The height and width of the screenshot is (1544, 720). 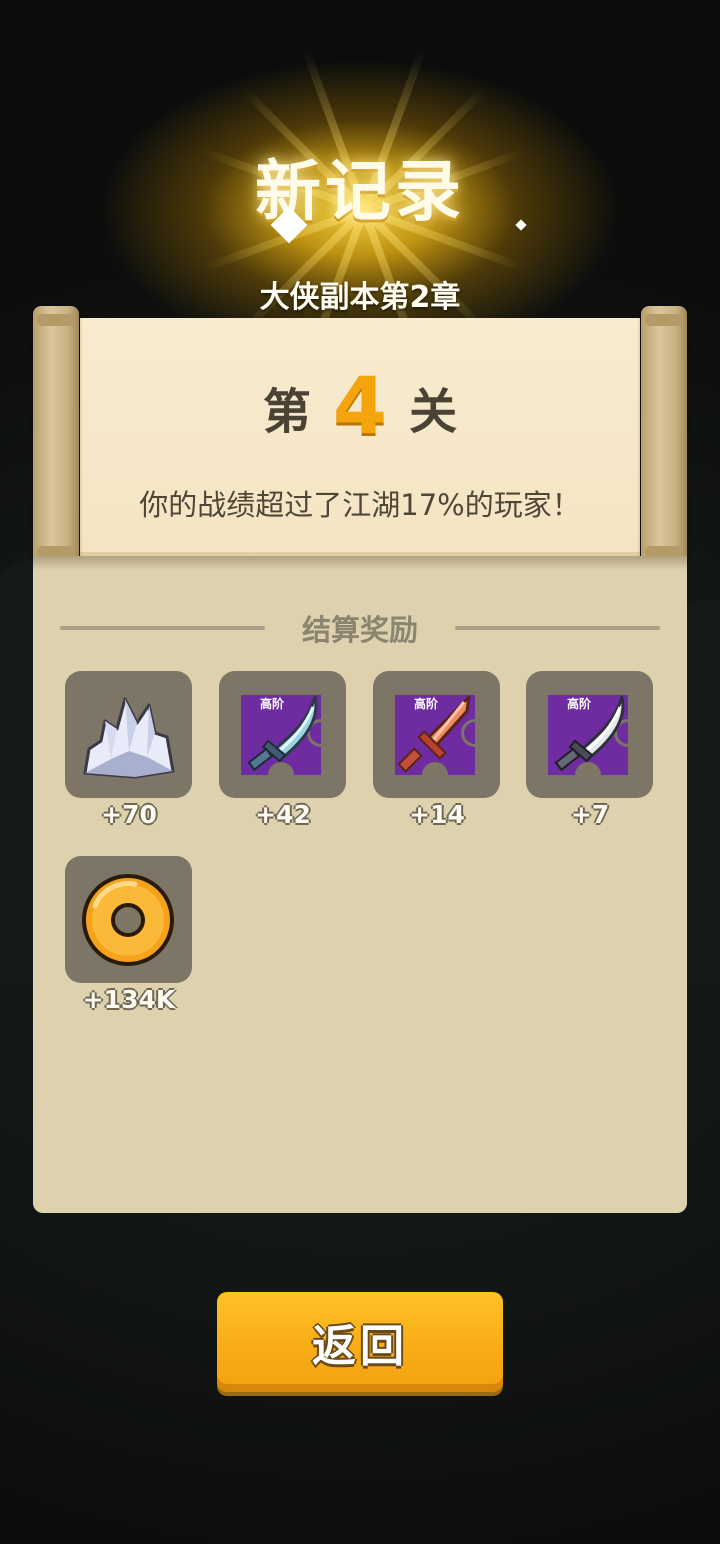 I want to click on reward-count: +14, so click(x=437, y=814).